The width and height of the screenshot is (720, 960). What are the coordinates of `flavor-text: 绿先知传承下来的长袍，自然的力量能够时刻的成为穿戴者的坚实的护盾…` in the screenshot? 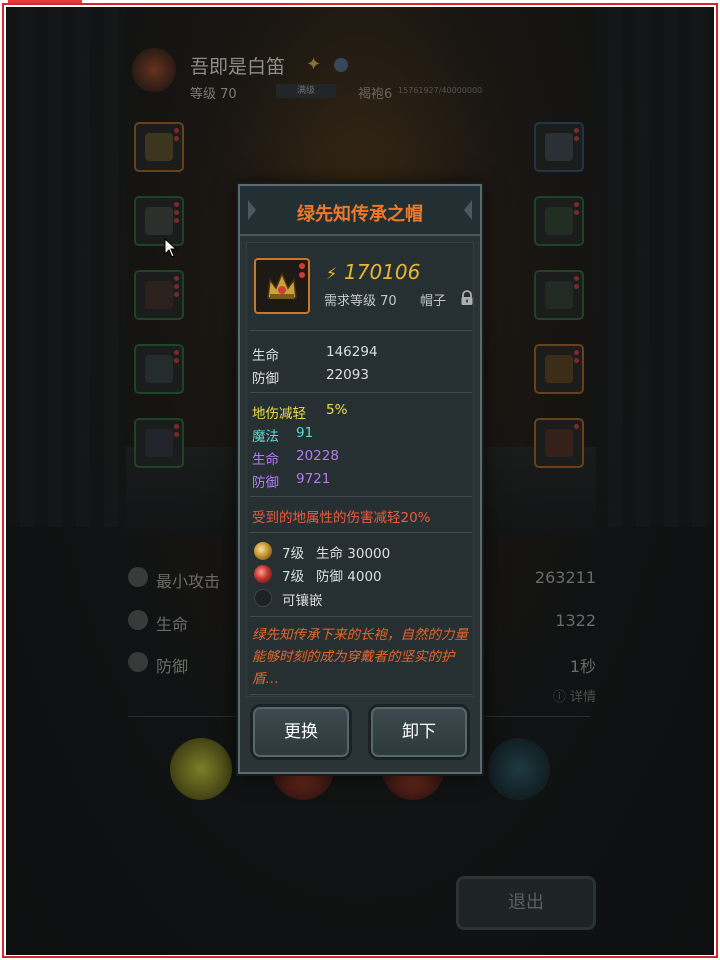 It's located at (360, 657).